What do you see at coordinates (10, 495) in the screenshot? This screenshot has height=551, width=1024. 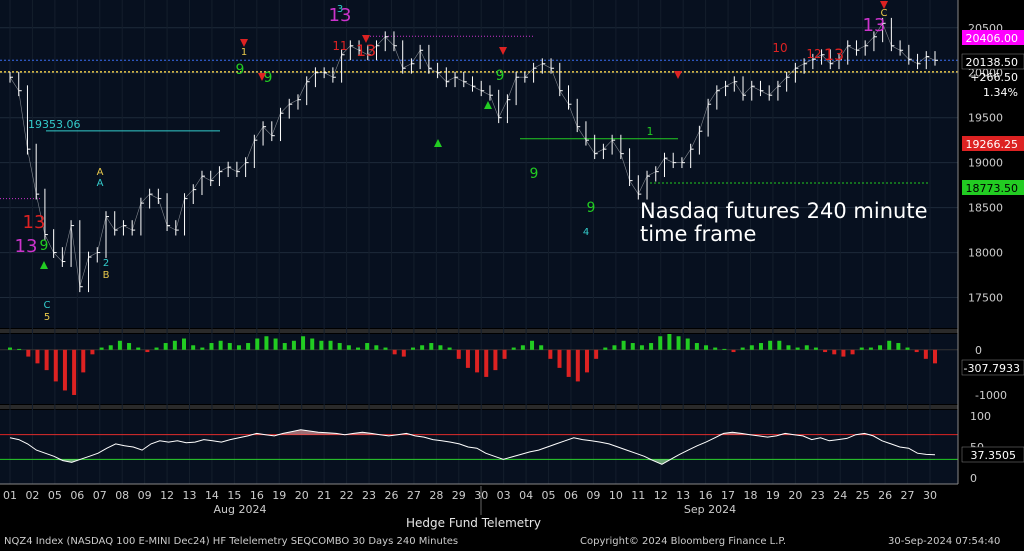 I see `x-tick-label: 01` at bounding box center [10, 495].